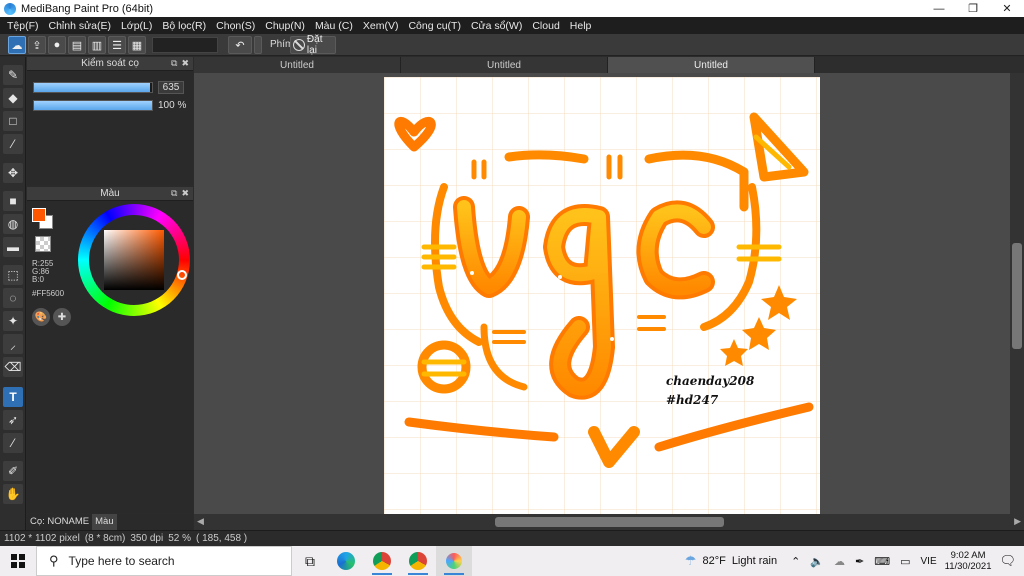  I want to click on operation-tool-icon: ➶, so click(13, 420).